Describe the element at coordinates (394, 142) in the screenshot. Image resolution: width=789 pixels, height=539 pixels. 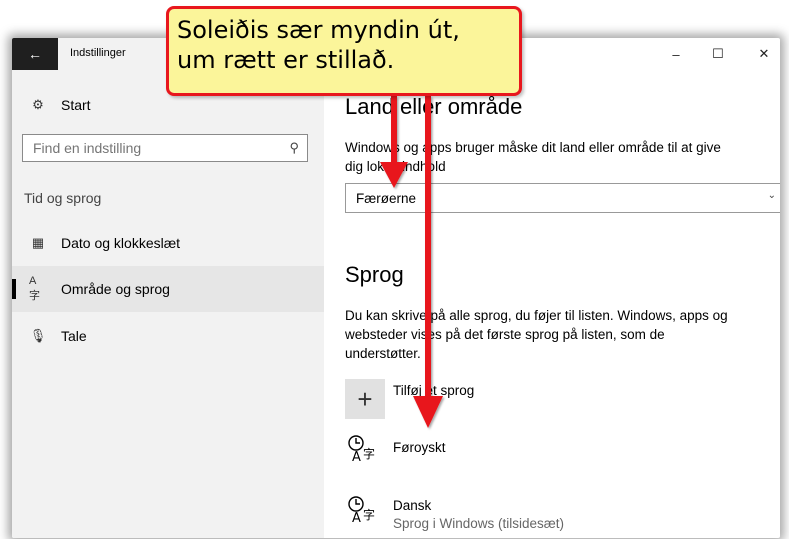
I see `arrow-to-region` at that location.